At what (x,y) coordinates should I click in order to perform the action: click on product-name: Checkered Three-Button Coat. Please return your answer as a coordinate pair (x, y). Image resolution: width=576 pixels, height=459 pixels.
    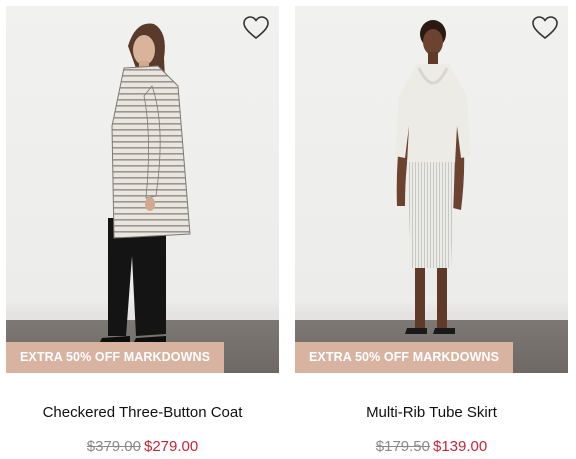
    Looking at the image, I should click on (142, 412).